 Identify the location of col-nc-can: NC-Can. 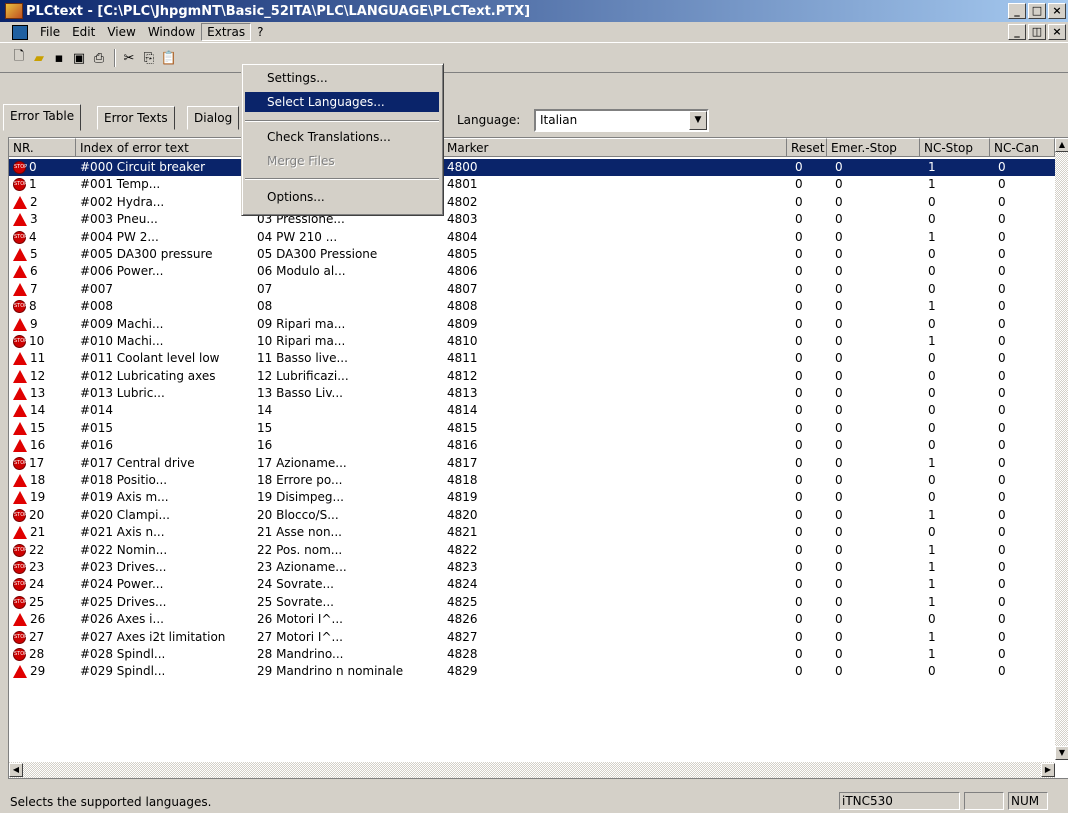
(1022, 147).